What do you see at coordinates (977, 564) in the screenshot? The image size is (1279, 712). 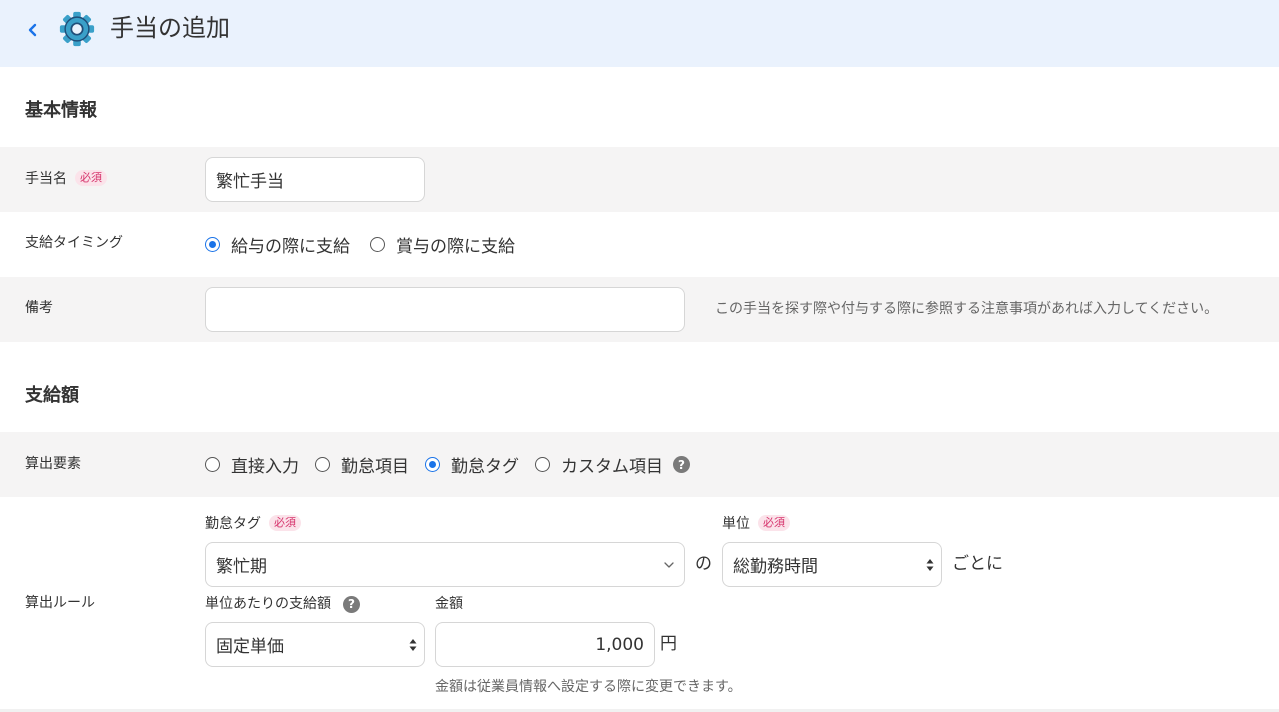 I see `per-text: ごとに` at bounding box center [977, 564].